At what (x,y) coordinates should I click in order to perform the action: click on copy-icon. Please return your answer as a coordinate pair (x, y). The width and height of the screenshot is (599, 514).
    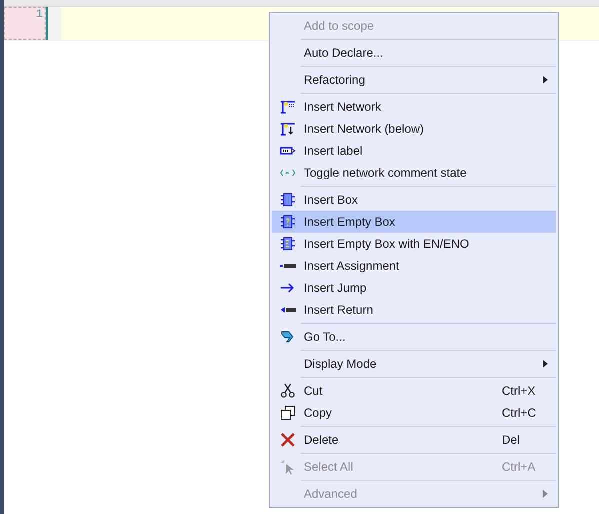
    Looking at the image, I should click on (288, 413).